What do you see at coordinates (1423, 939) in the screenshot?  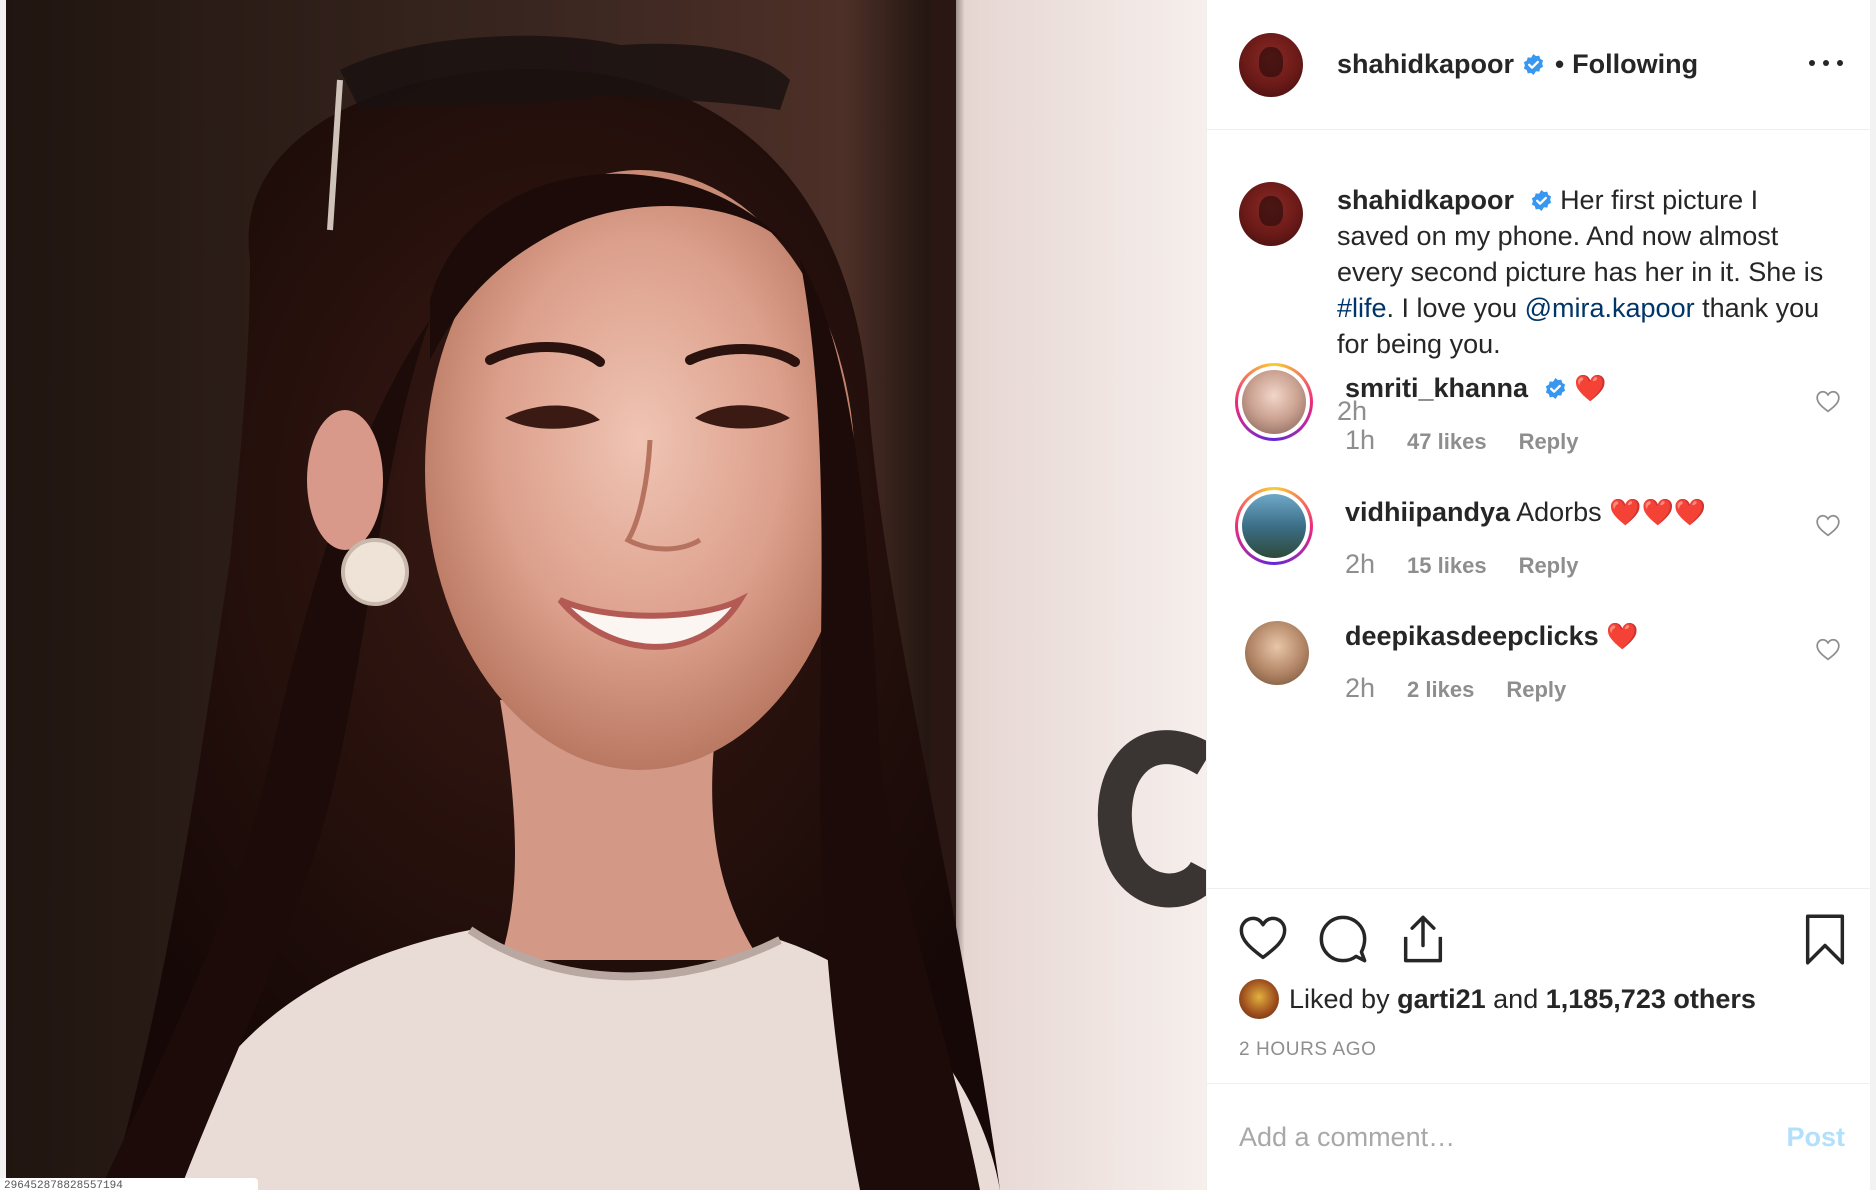 I see `share-icon` at bounding box center [1423, 939].